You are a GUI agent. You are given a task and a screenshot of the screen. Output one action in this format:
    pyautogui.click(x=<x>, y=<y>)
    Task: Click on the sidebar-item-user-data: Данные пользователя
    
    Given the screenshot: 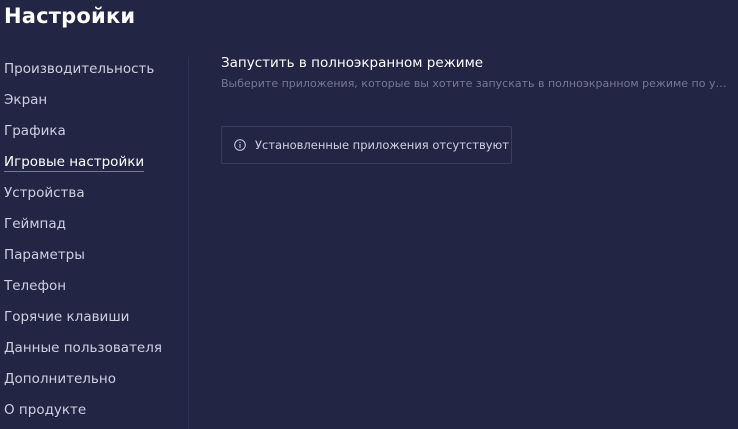 What is the action you would take?
    pyautogui.click(x=83, y=348)
    